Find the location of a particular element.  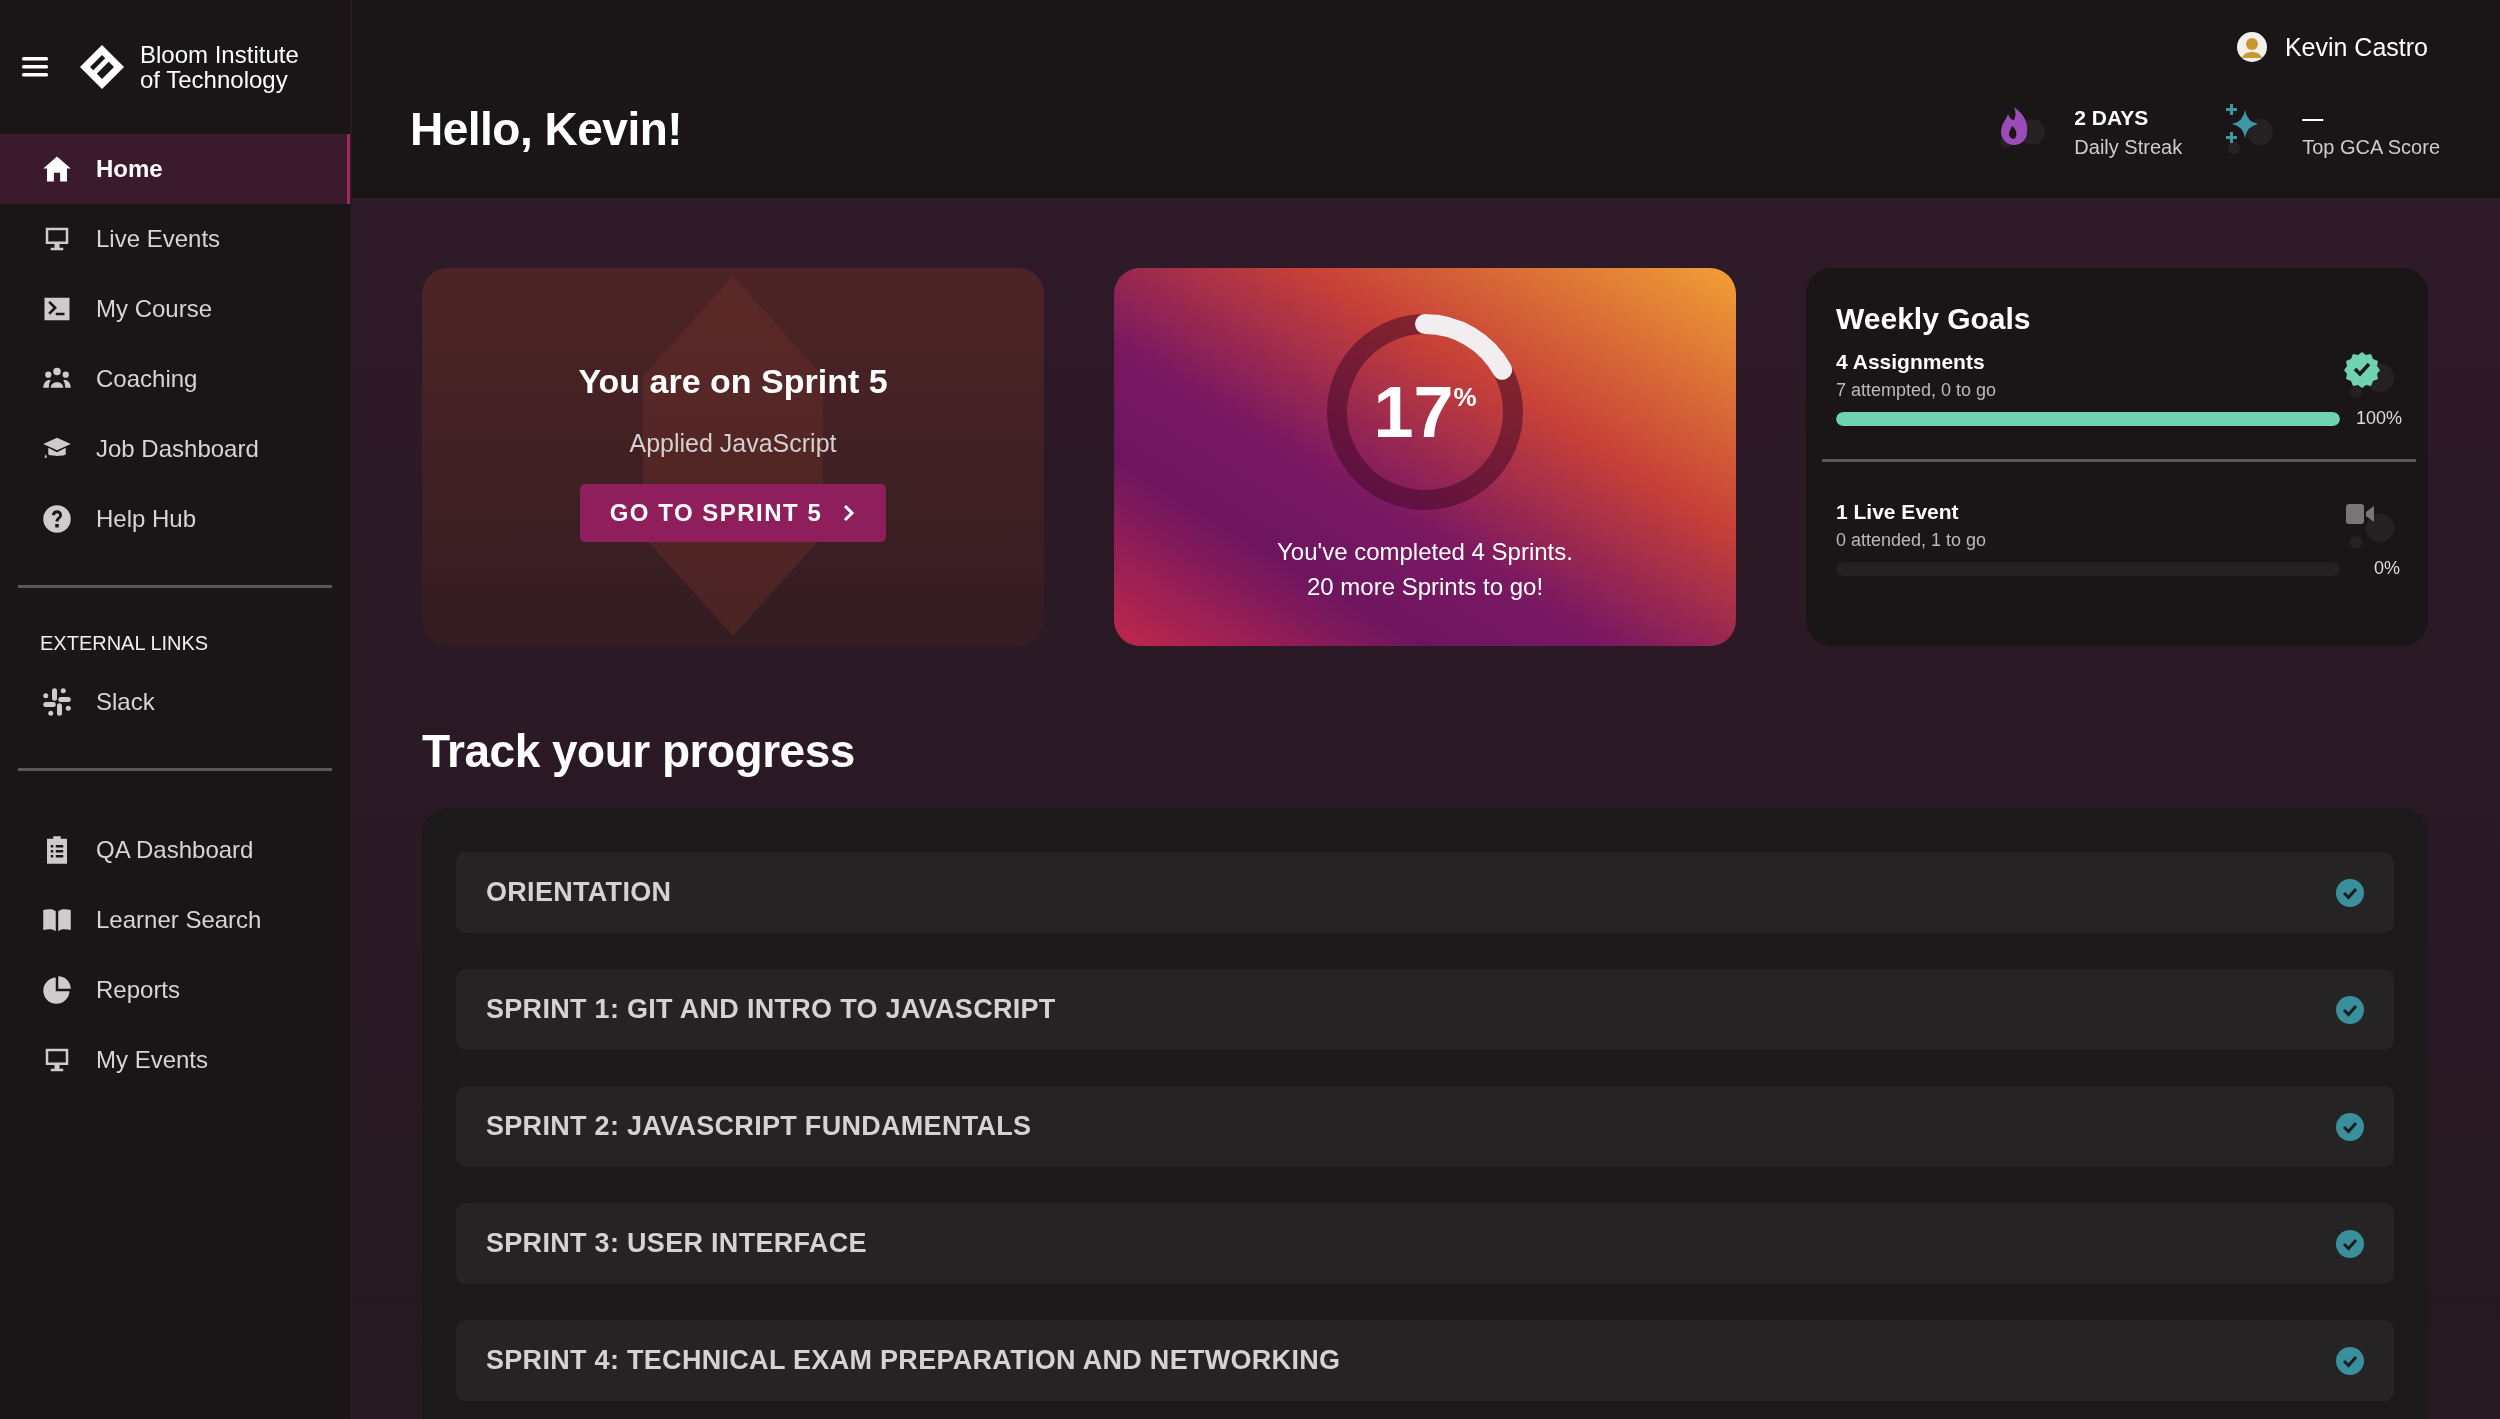

stat-label: Daily Streak is located at coordinates (2128, 147).